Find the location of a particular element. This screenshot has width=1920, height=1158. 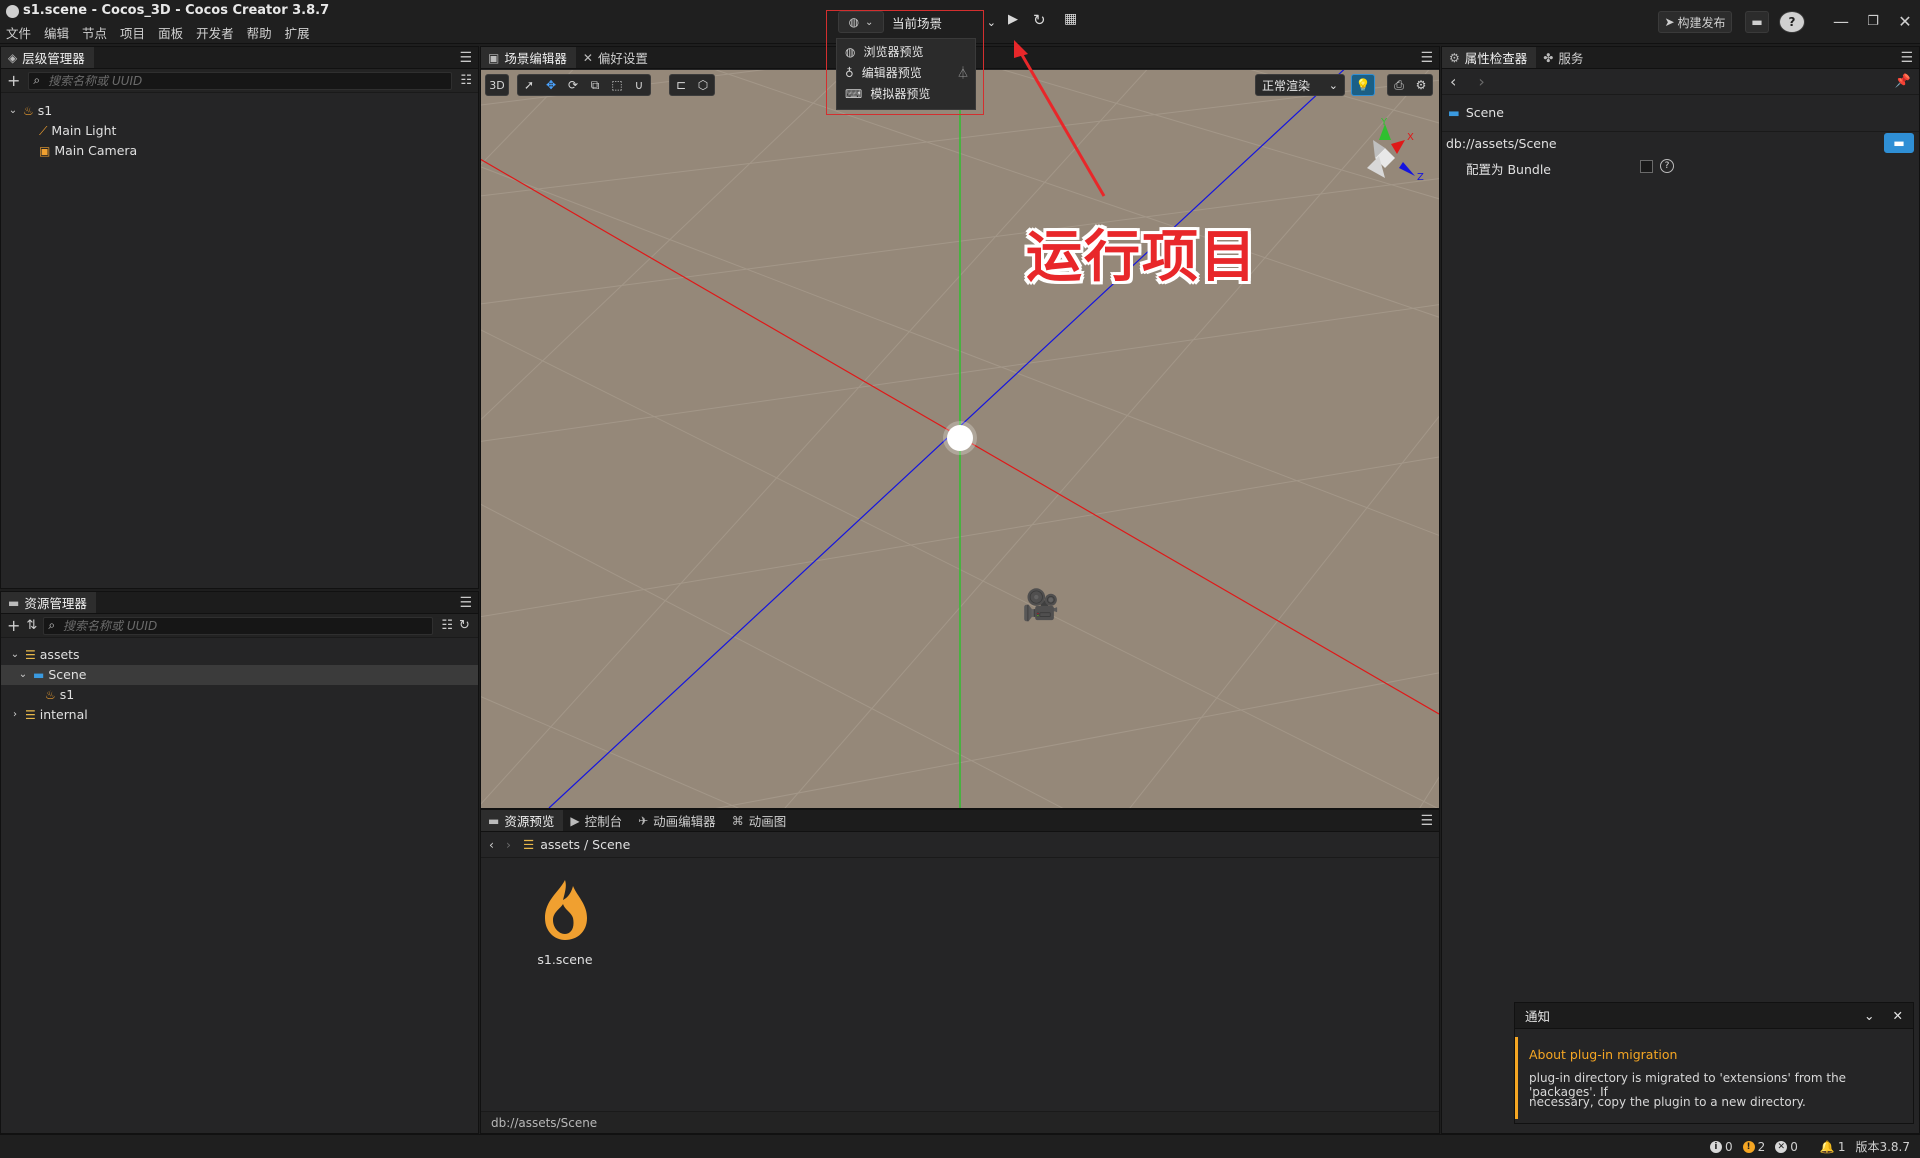

camera-gizmo-icon: 🎥 is located at coordinates (1040, 605).